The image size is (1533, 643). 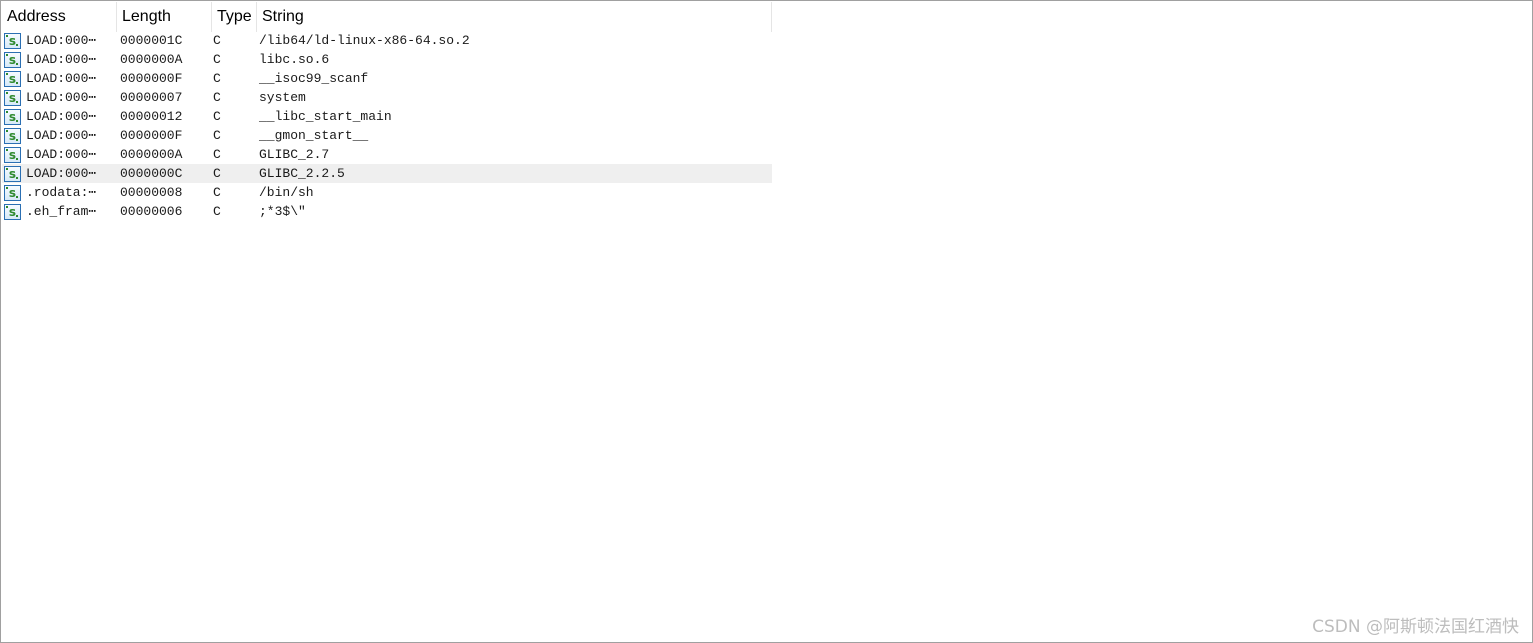 What do you see at coordinates (294, 154) in the screenshot?
I see `string-cell: GLIBC_2.7` at bounding box center [294, 154].